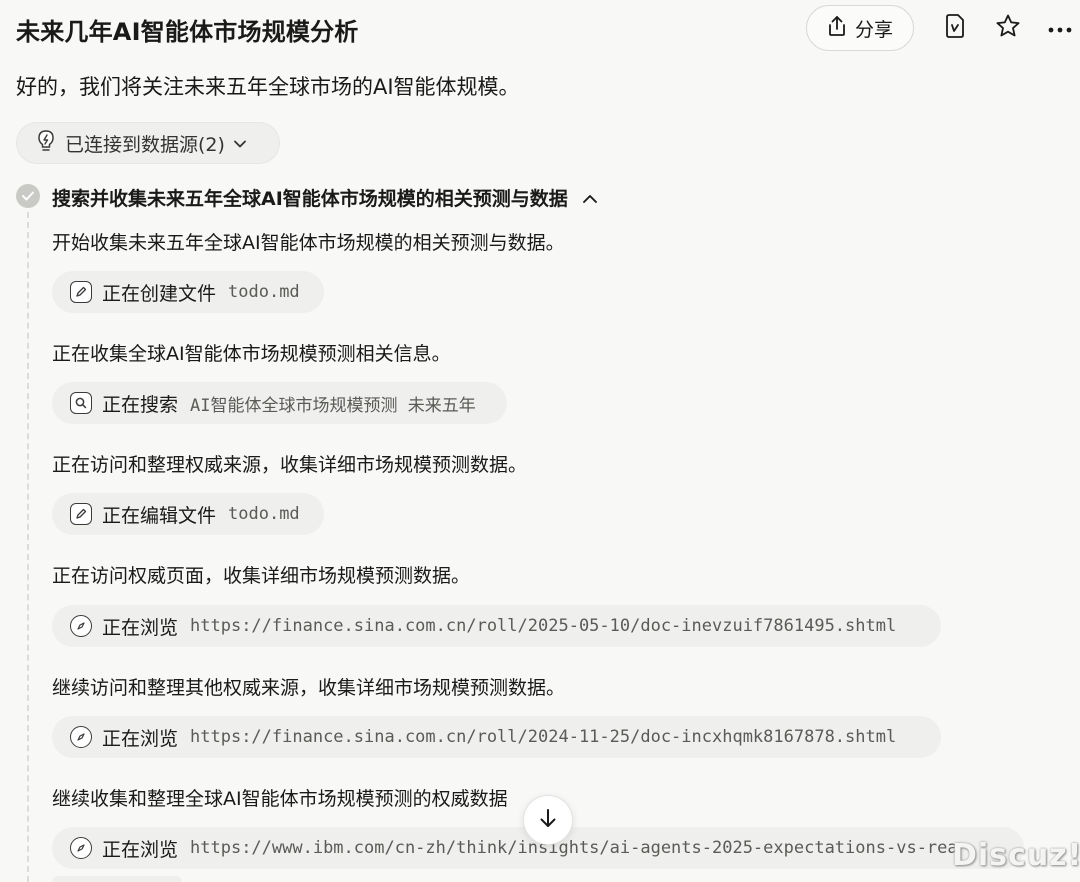 This screenshot has width=1080, height=882. I want to click on step-log-text: 正在访问和整理权威来源，收集详细市场规模预测数据。, so click(290, 465).